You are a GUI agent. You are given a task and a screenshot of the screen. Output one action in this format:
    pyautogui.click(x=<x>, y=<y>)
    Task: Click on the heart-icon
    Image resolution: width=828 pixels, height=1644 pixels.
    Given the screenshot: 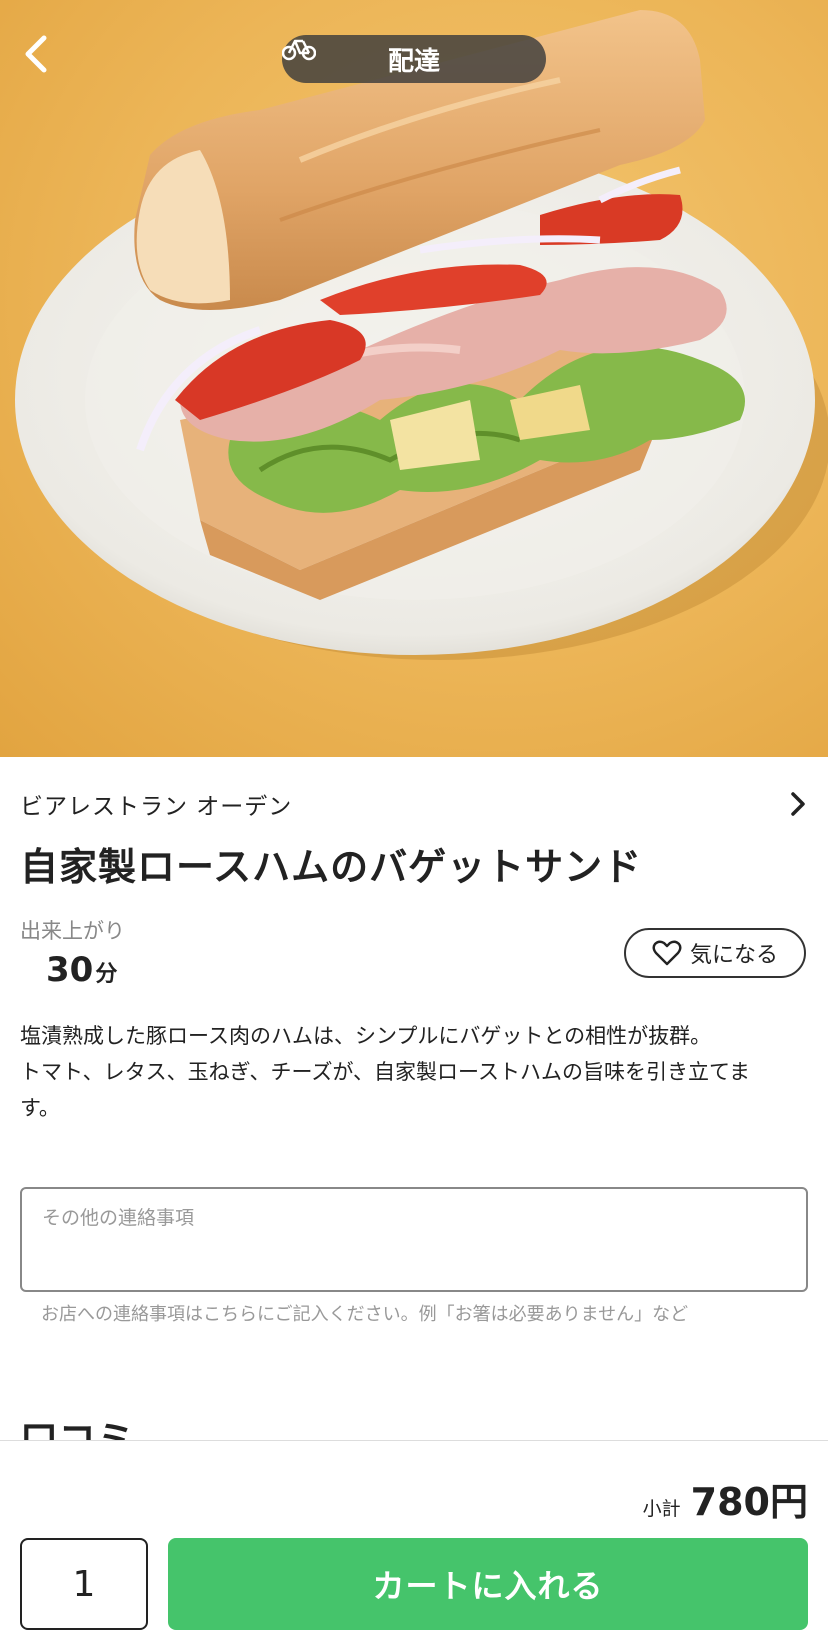 What is the action you would take?
    pyautogui.click(x=667, y=953)
    